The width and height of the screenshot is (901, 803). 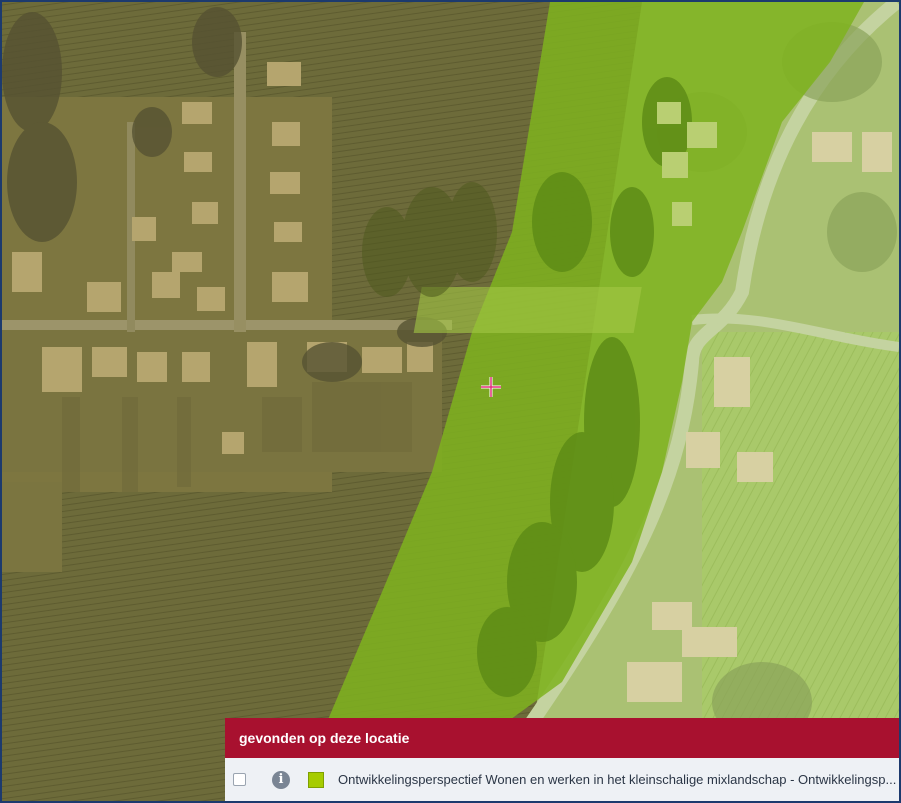 I want to click on layer-checkbox, so click(x=239, y=779).